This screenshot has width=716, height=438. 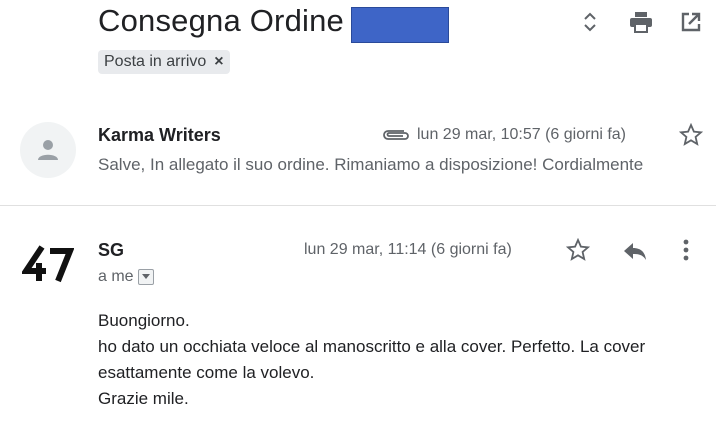 I want to click on more-options-icon, so click(x=686, y=252).